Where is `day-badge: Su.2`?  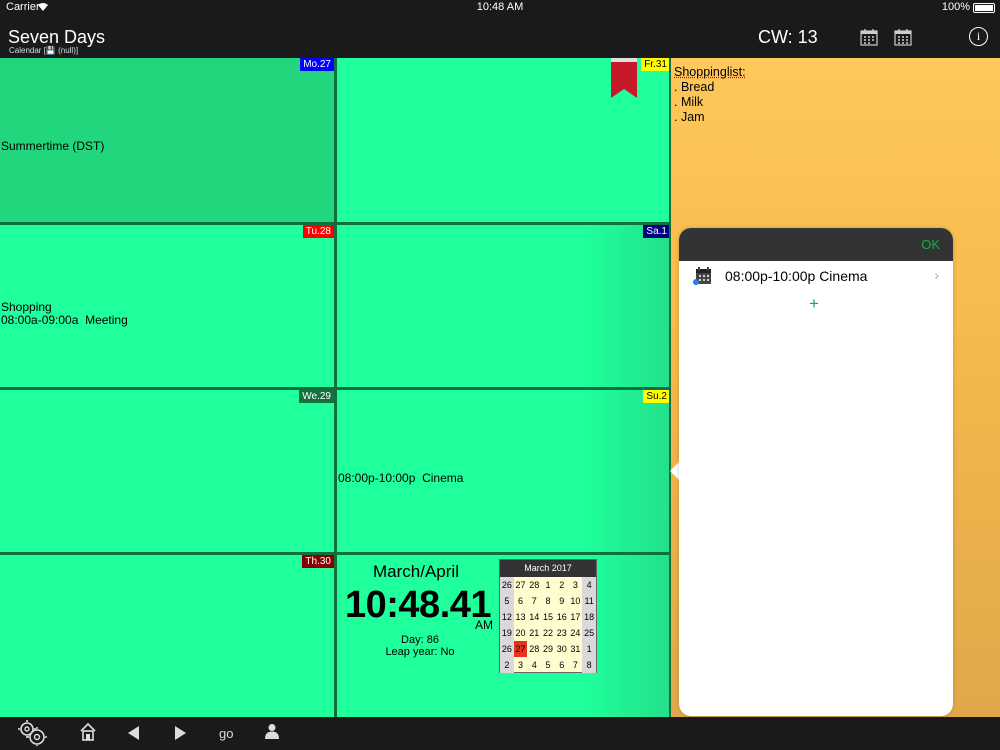 day-badge: Su.2 is located at coordinates (656, 396).